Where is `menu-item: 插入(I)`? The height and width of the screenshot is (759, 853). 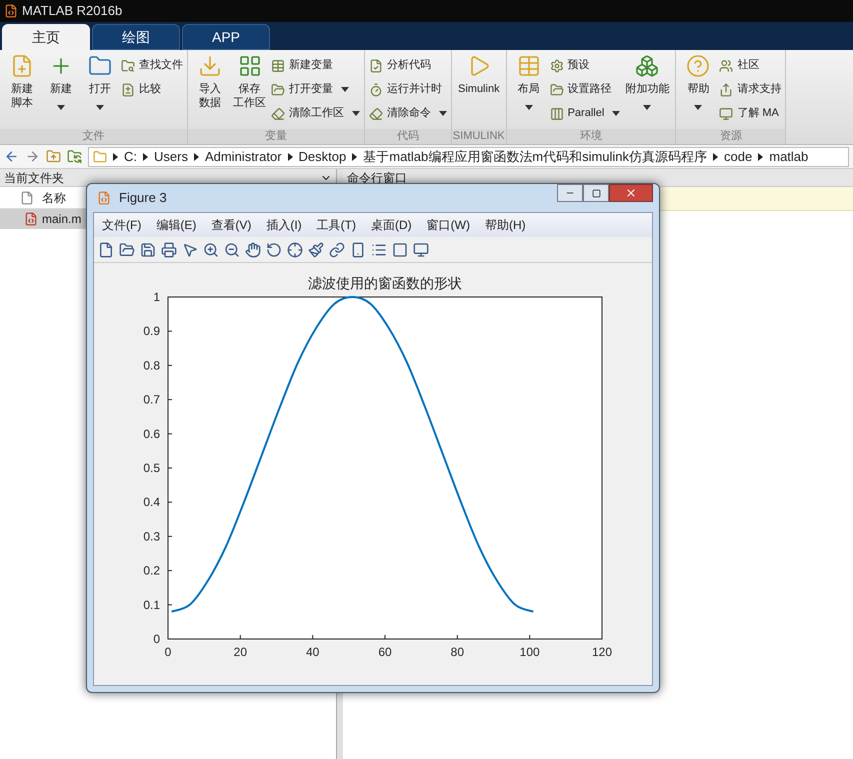 menu-item: 插入(I) is located at coordinates (284, 225).